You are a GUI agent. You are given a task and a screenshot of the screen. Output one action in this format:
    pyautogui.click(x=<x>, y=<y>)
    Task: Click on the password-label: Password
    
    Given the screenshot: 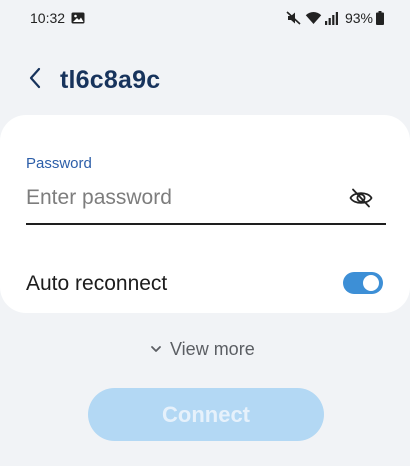 What is the action you would take?
    pyautogui.click(x=59, y=163)
    